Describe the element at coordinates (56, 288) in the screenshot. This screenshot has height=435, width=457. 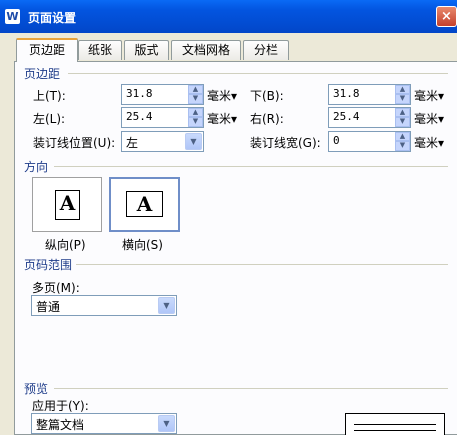
I see `multiple-pages-label: 多页(M):` at that location.